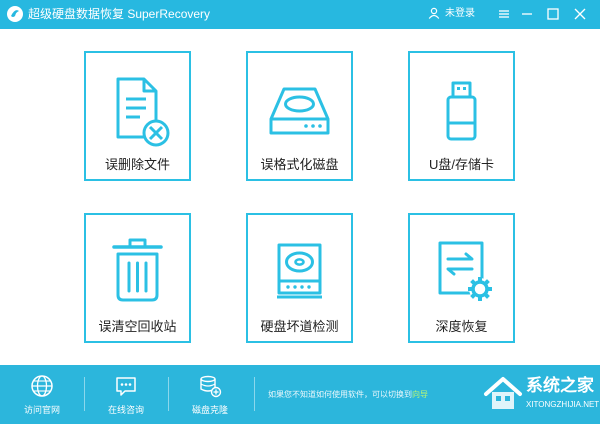 The image size is (600, 424). I want to click on wizard-hint: 如果您不知道如何使用软件，可以切换到向导, so click(348, 395).